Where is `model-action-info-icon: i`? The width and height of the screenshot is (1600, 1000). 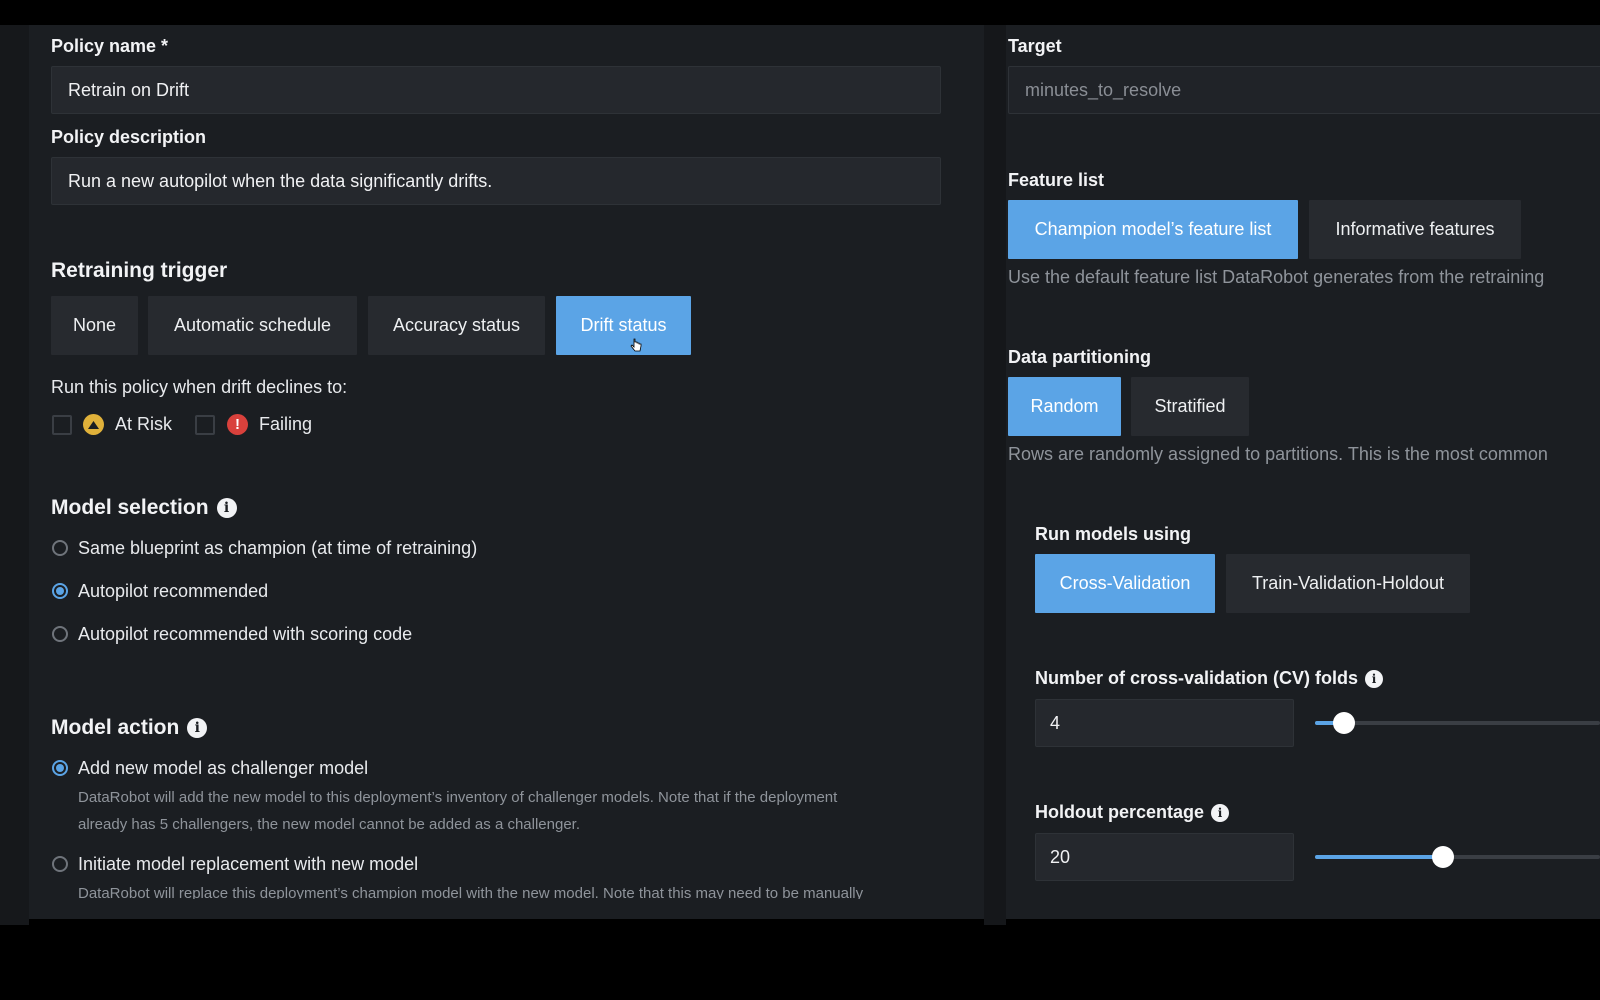
model-action-info-icon: i is located at coordinates (197, 728).